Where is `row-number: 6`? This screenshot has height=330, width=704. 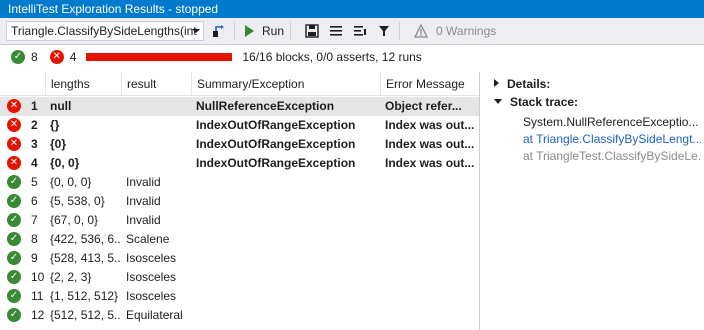
row-number: 6 is located at coordinates (34, 201).